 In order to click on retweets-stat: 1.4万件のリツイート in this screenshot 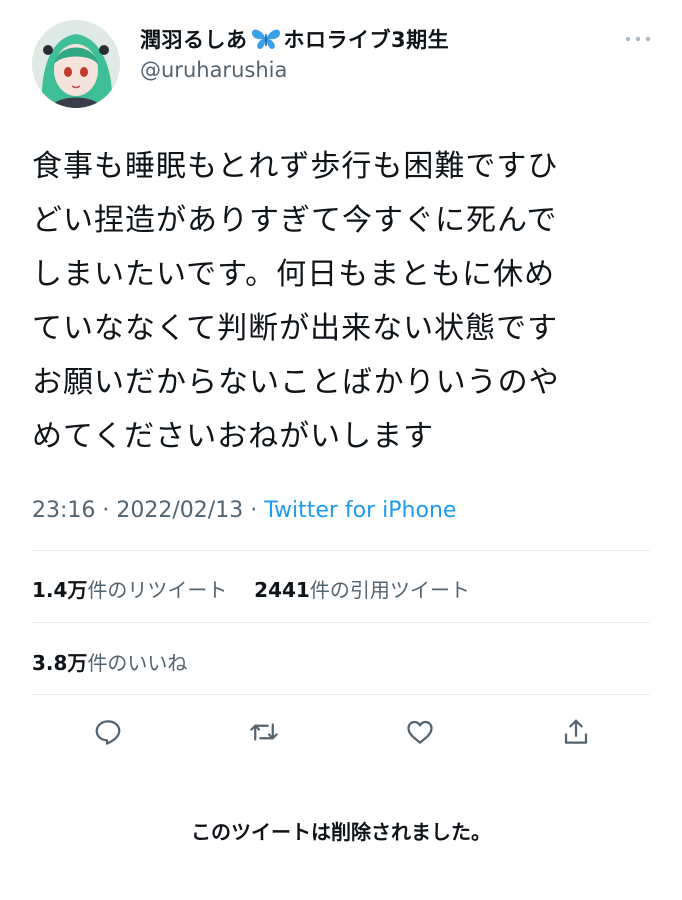, I will do `click(129, 590)`.